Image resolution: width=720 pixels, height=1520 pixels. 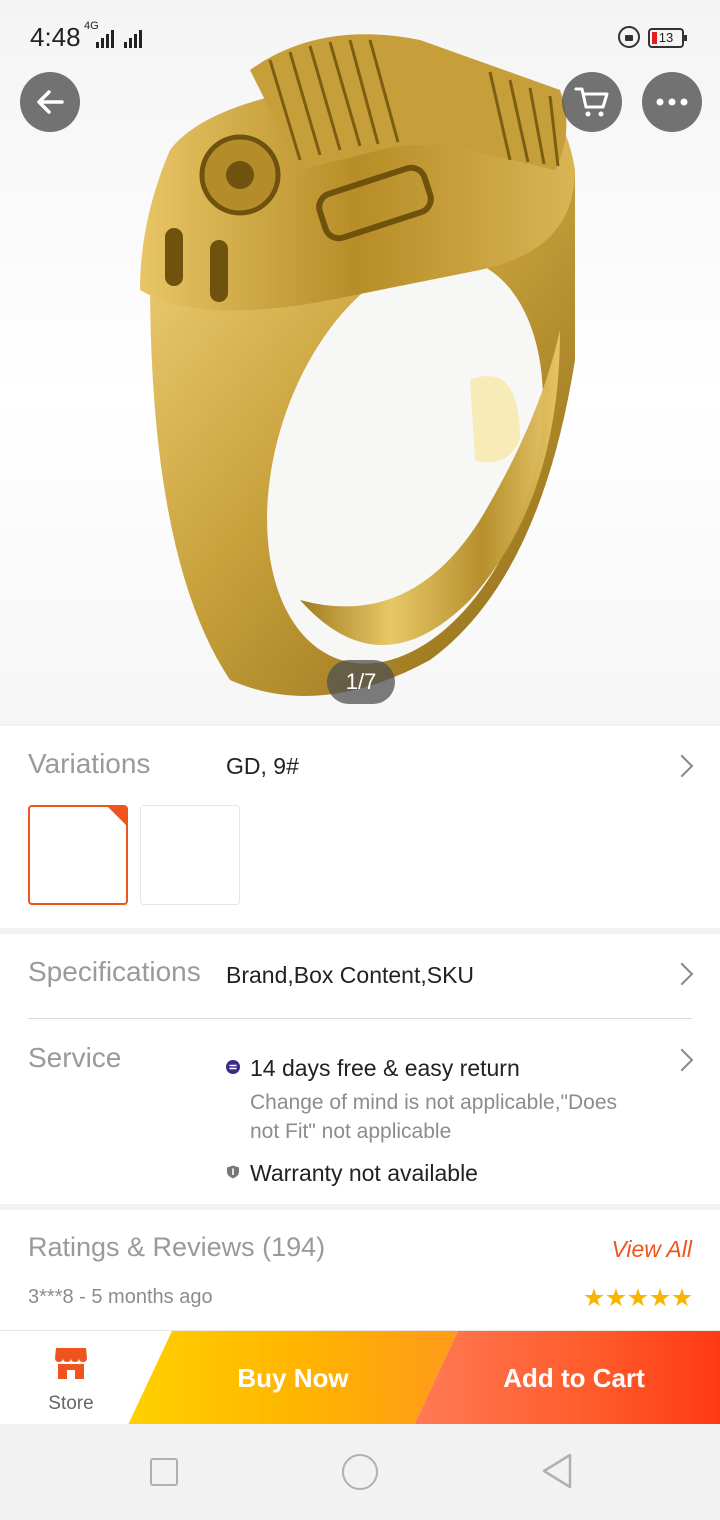 I want to click on variations-section: Variations GD, 9#, so click(x=360, y=827).